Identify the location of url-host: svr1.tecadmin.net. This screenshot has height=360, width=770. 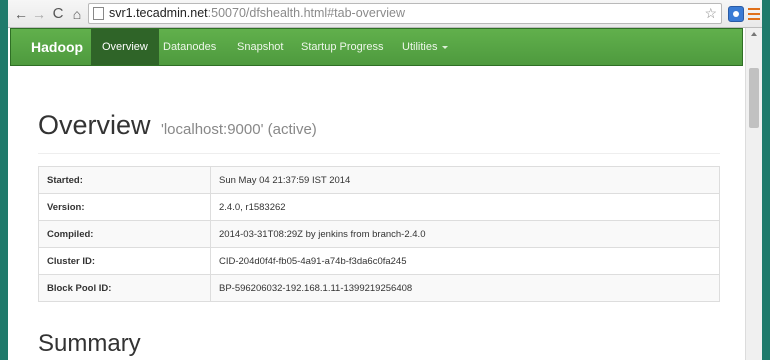
(158, 13).